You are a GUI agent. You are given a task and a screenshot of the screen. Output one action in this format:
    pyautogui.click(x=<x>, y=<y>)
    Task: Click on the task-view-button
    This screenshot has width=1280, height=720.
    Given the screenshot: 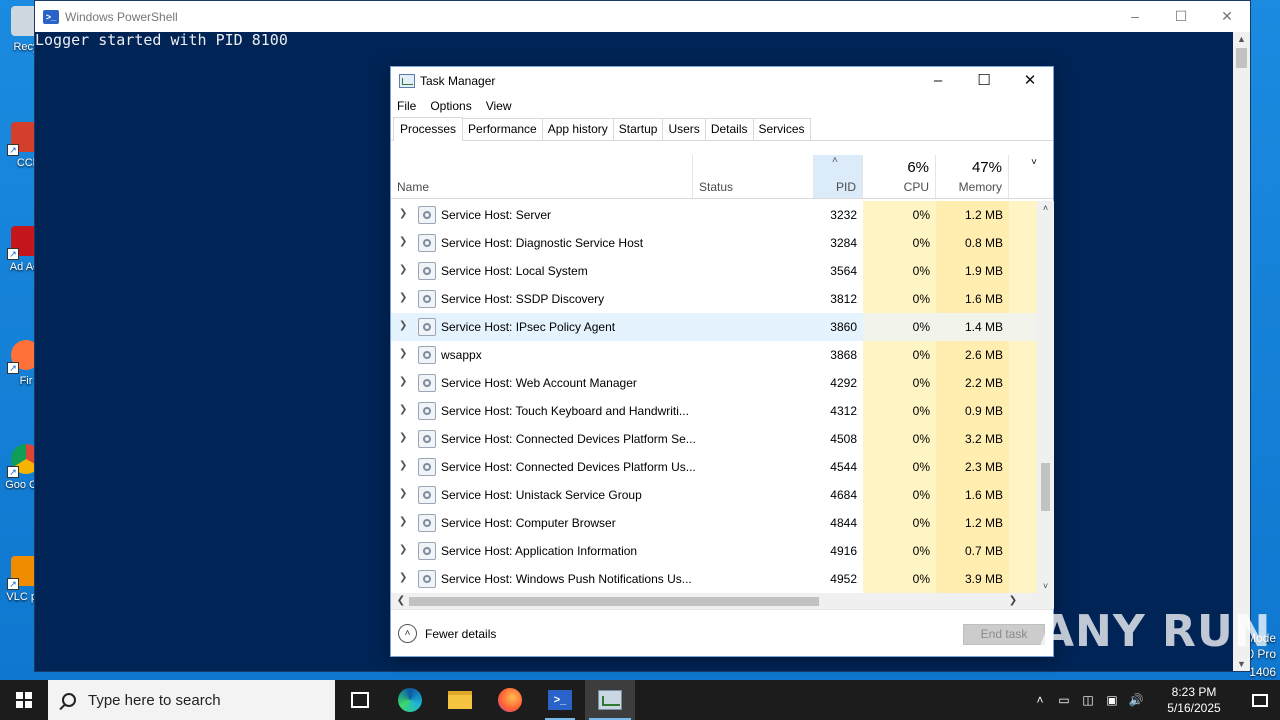 What is the action you would take?
    pyautogui.click(x=360, y=700)
    